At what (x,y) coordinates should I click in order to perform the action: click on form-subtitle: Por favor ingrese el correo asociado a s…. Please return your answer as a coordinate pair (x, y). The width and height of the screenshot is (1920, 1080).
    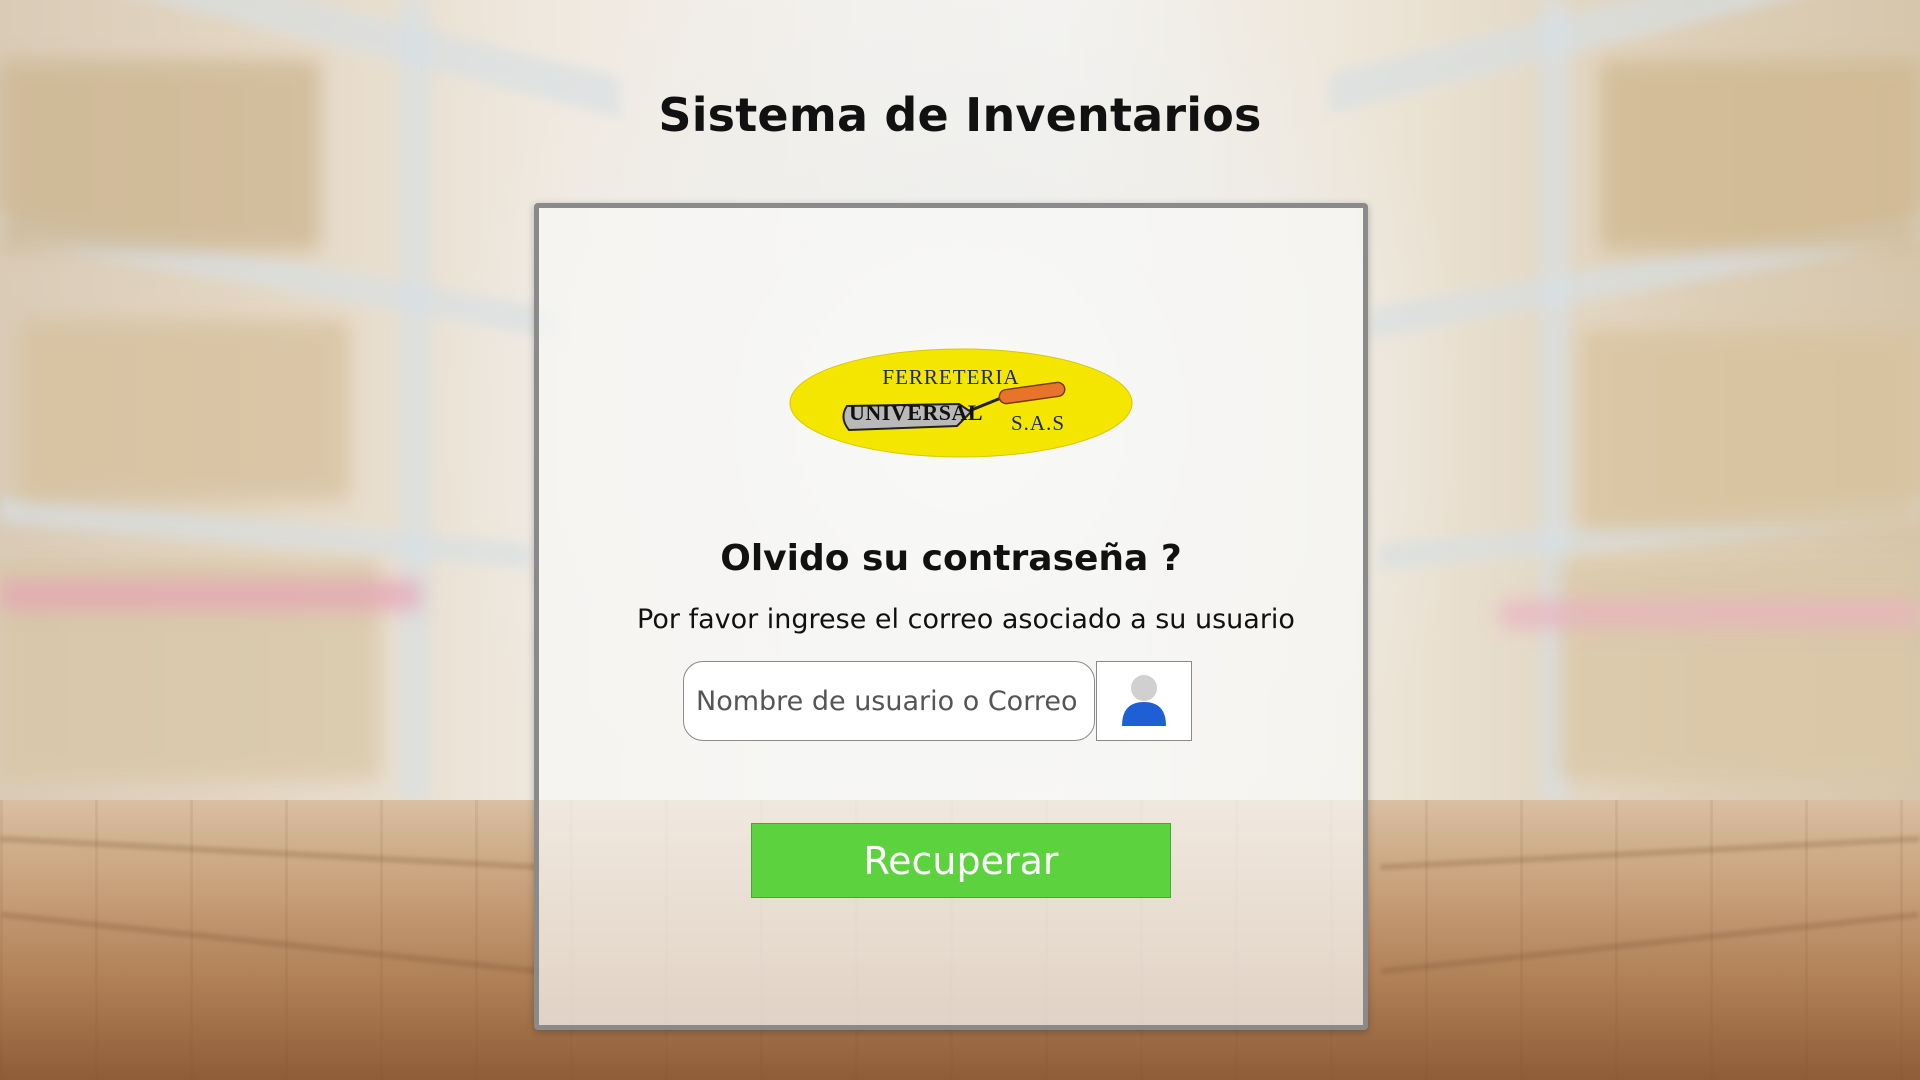
    Looking at the image, I should click on (966, 619).